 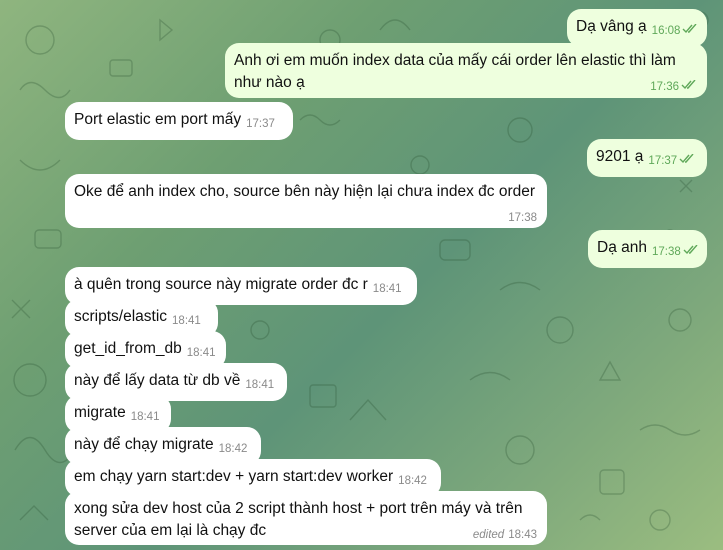 I want to click on message-meta: 17:38, so click(x=675, y=252).